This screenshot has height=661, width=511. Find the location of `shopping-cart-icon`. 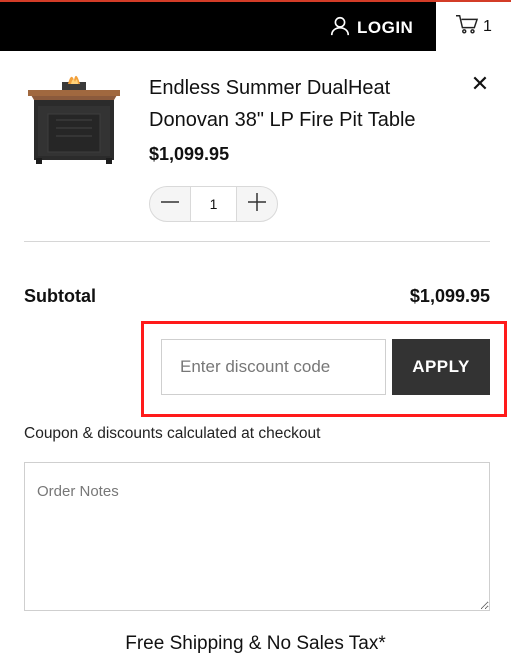

shopping-cart-icon is located at coordinates (467, 26).